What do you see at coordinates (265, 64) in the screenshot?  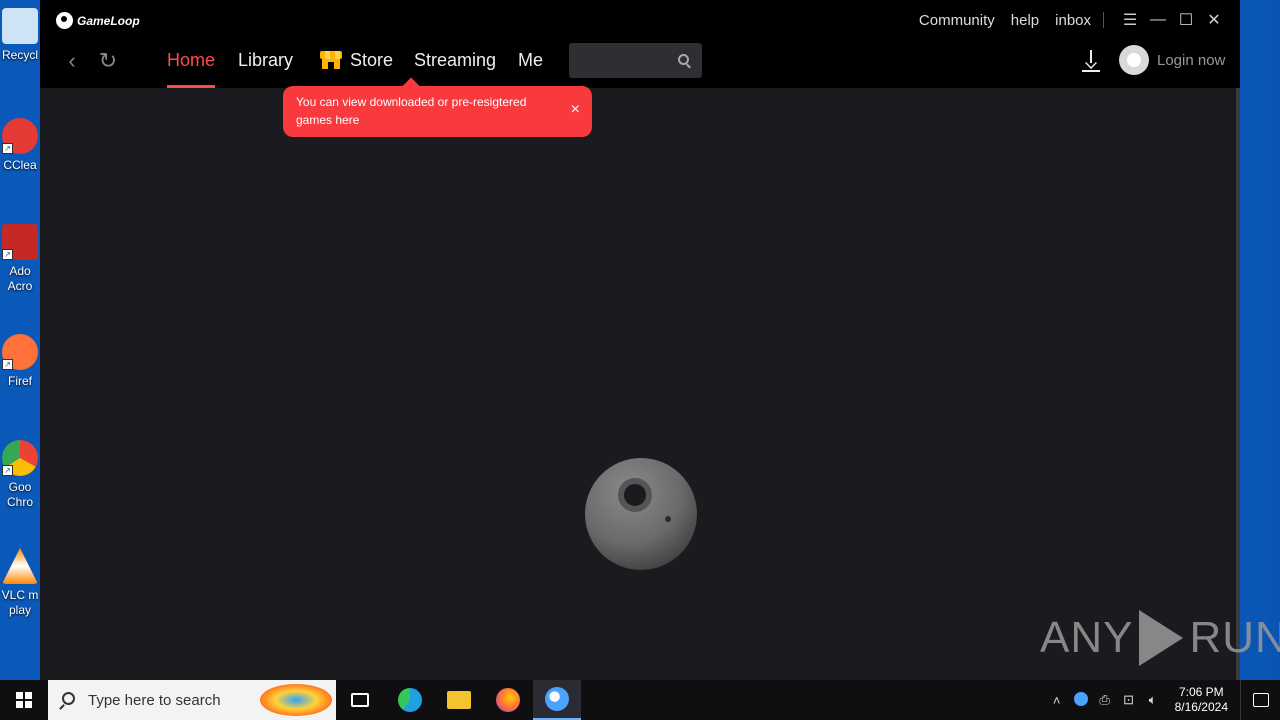 I see `tab-library: Library` at bounding box center [265, 64].